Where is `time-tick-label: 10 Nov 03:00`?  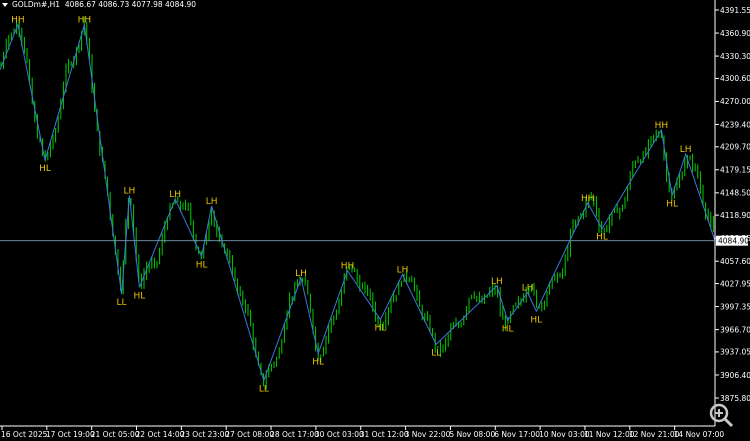
time-tick-label: 10 Nov 03:00 is located at coordinates (564, 434).